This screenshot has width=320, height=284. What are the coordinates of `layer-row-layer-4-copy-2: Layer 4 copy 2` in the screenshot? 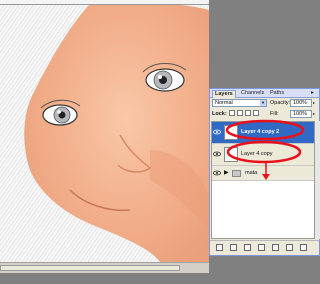 It's located at (263, 133).